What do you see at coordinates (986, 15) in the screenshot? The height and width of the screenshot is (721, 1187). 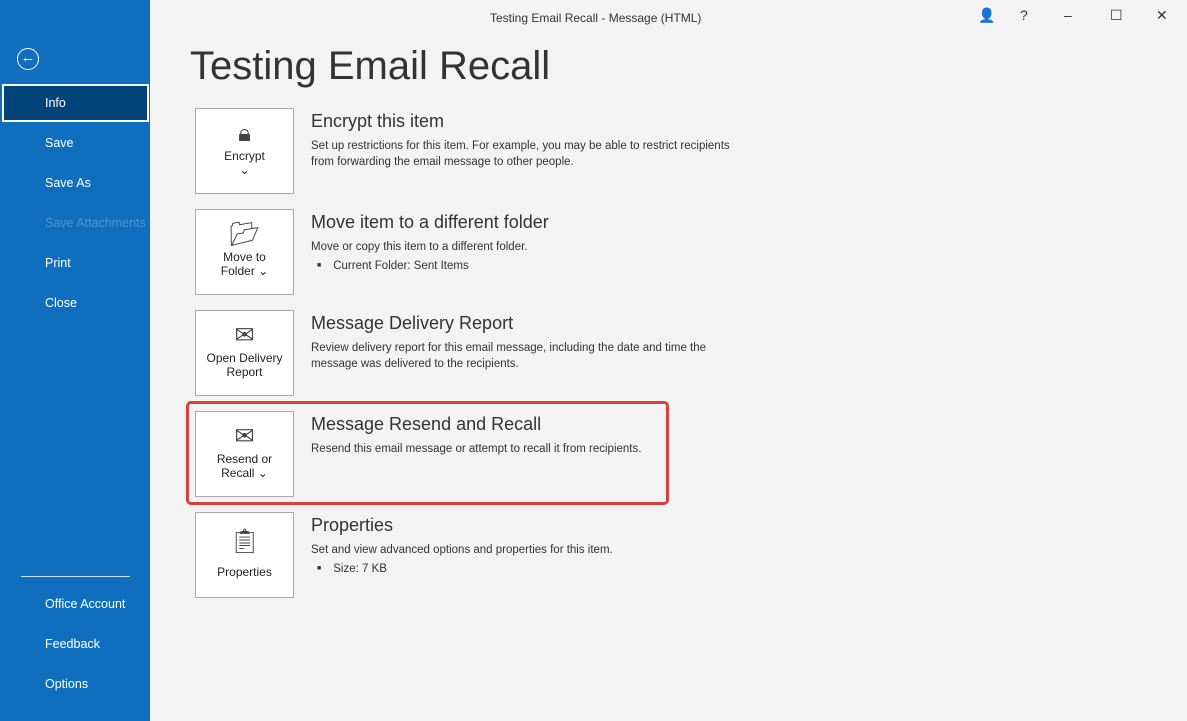 I see `coauthor-icon: 👤` at bounding box center [986, 15].